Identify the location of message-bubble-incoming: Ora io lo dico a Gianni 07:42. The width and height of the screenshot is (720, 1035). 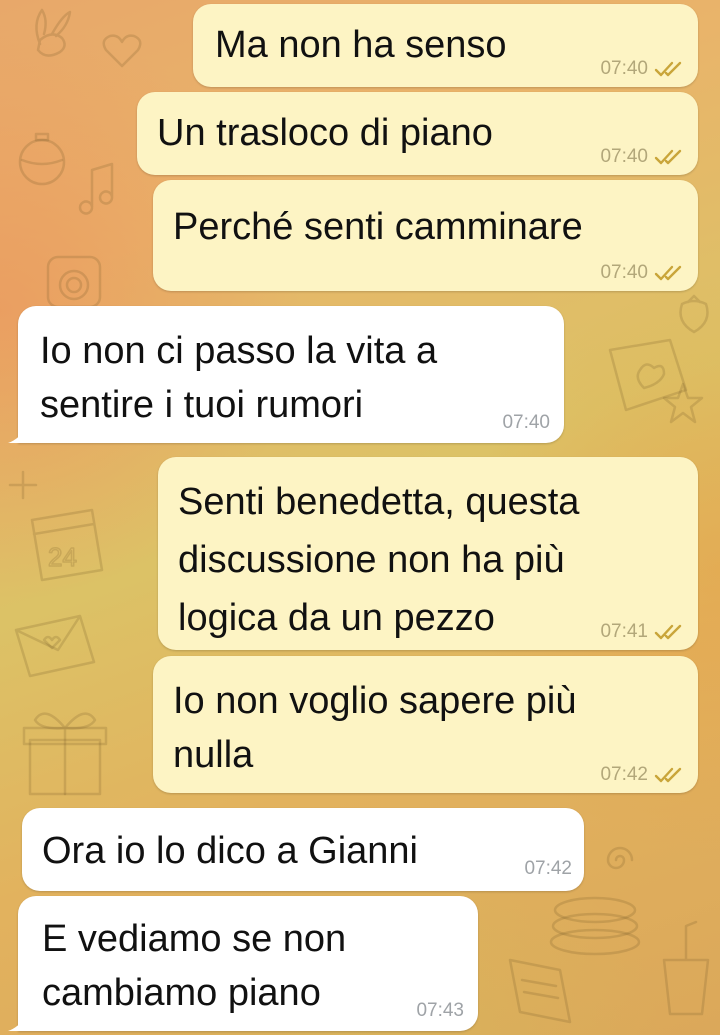
(303, 849).